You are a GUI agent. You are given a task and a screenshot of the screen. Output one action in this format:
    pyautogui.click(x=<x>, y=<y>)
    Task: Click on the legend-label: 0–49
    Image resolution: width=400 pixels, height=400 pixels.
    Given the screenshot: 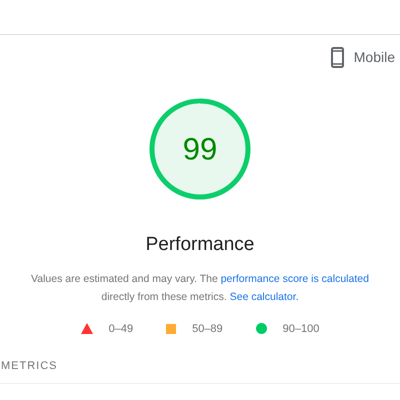 What is the action you would take?
    pyautogui.click(x=121, y=329)
    